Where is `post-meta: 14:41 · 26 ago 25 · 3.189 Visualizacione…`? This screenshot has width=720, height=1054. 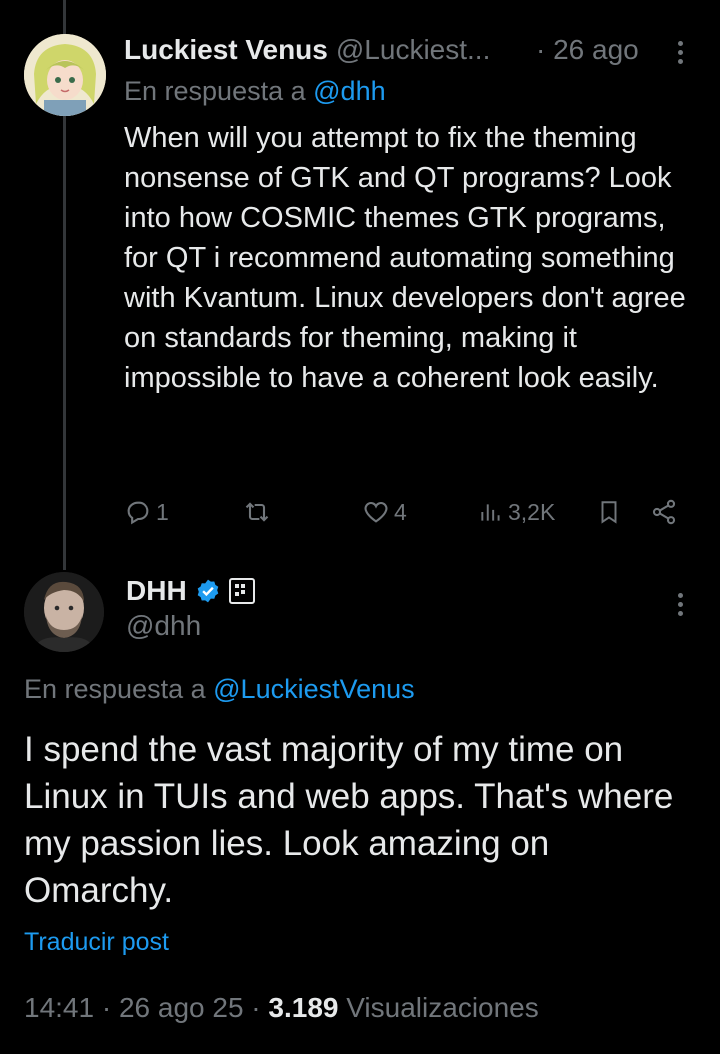 post-meta: 14:41 · 26 ago 25 · 3.189 Visualizacione… is located at coordinates (281, 1008).